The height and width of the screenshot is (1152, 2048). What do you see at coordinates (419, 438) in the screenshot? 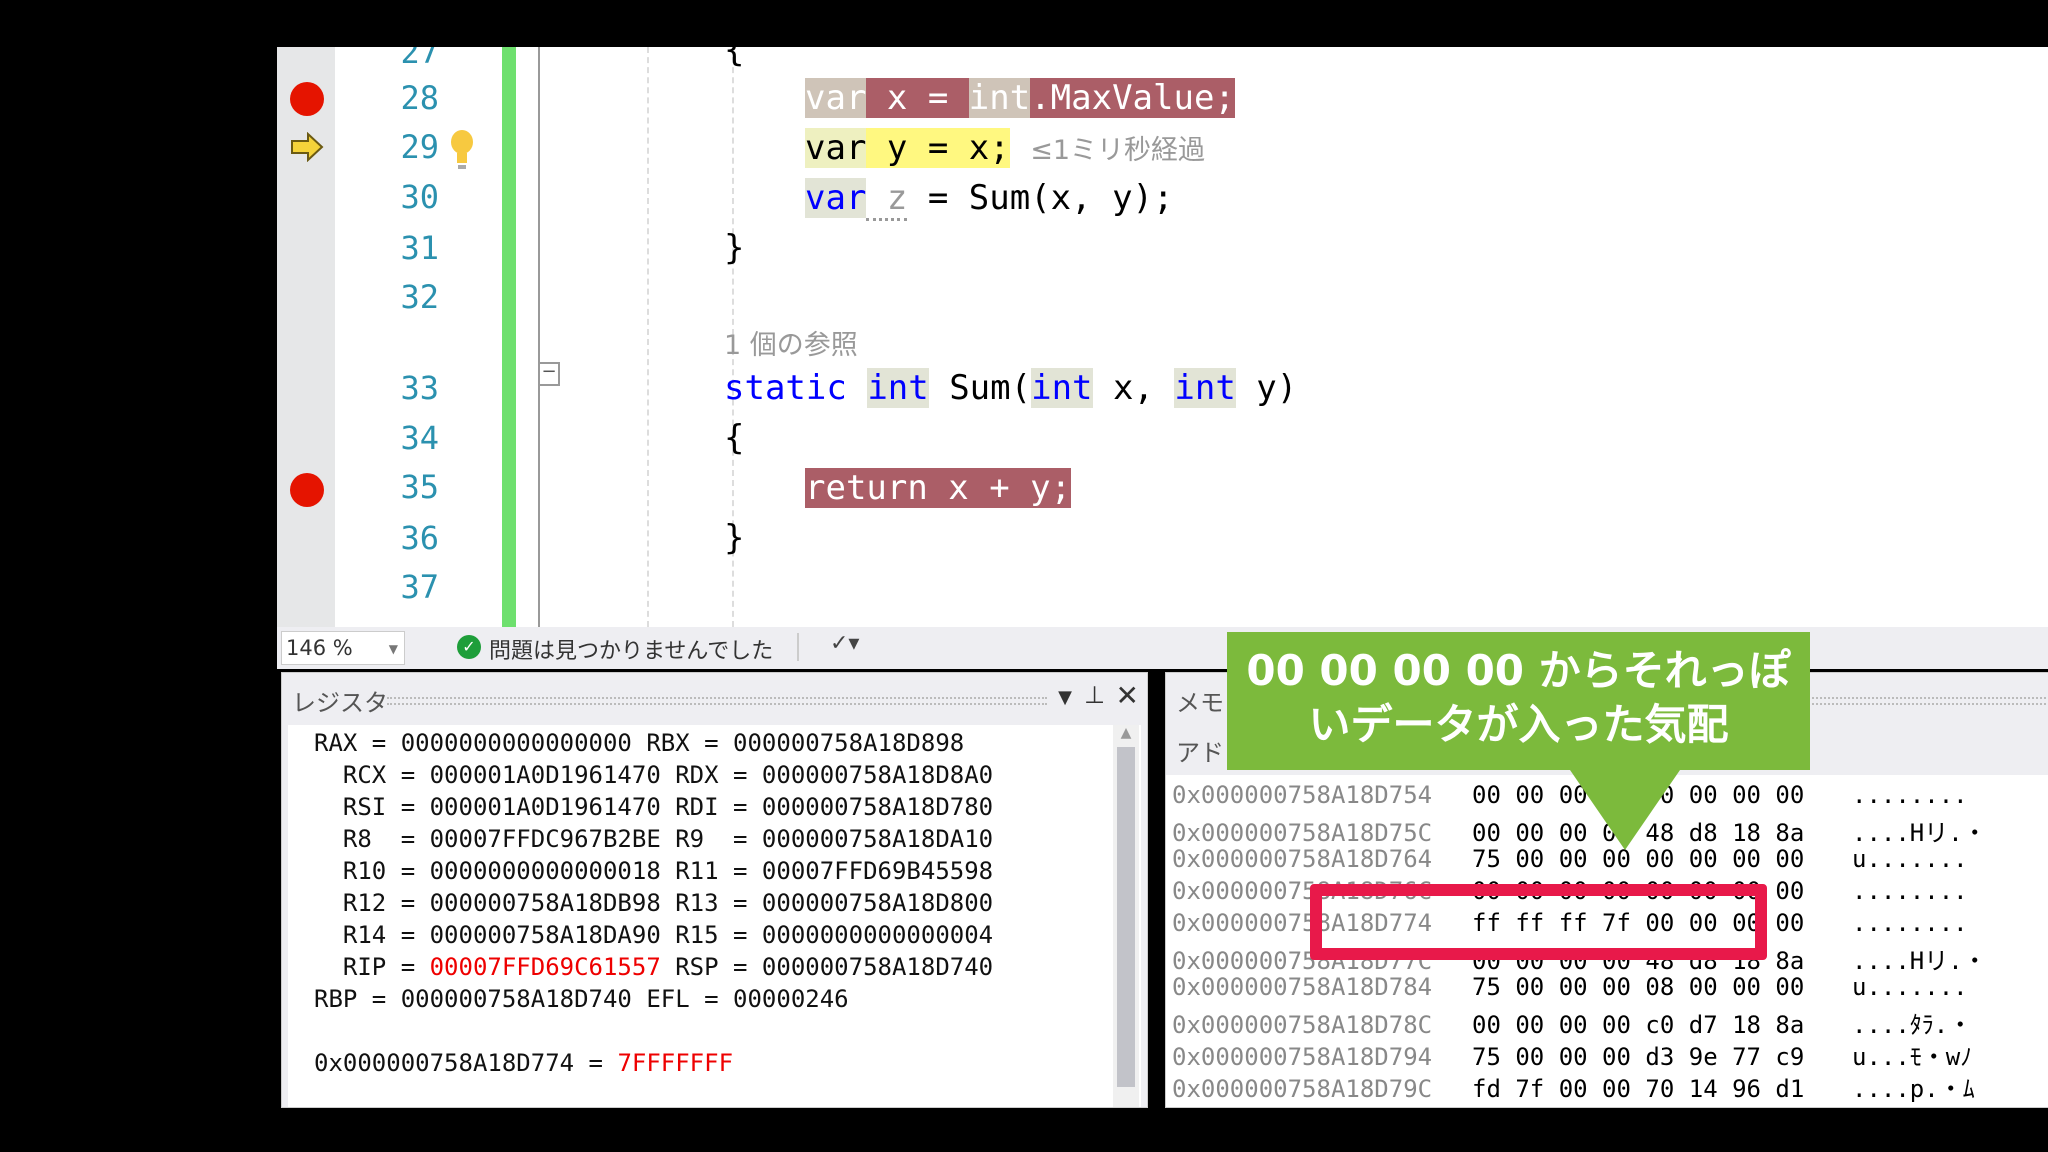
I see `line-number: 34` at bounding box center [419, 438].